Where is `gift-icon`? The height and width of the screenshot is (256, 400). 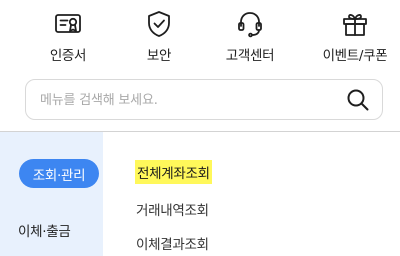
gift-icon is located at coordinates (355, 25).